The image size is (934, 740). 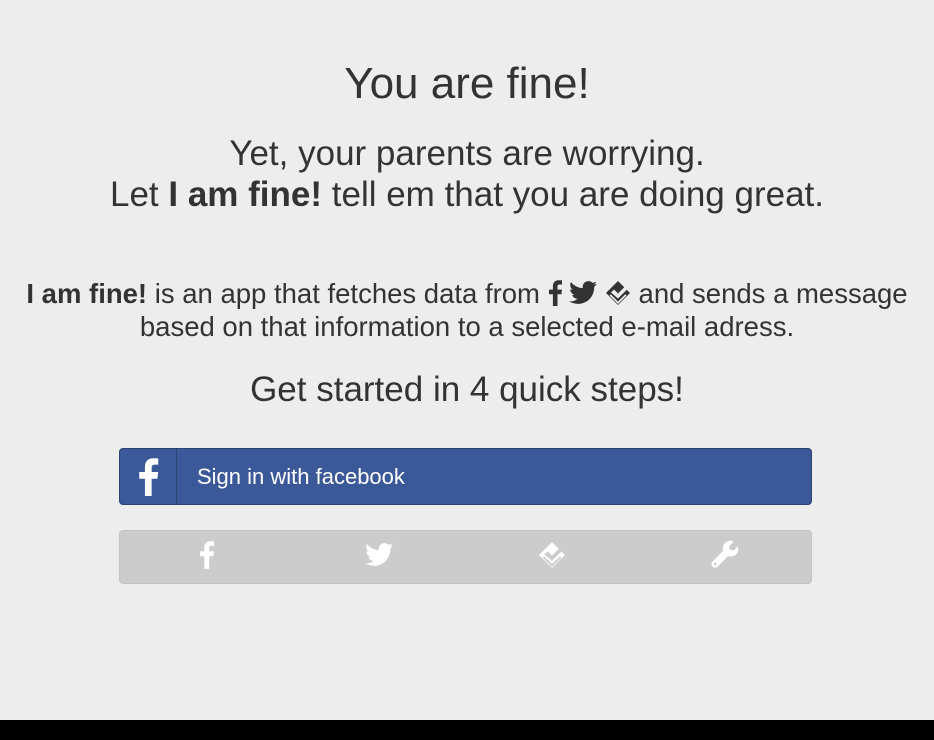 I want to click on description-text-before: is an app that fetches data from, so click(x=347, y=293).